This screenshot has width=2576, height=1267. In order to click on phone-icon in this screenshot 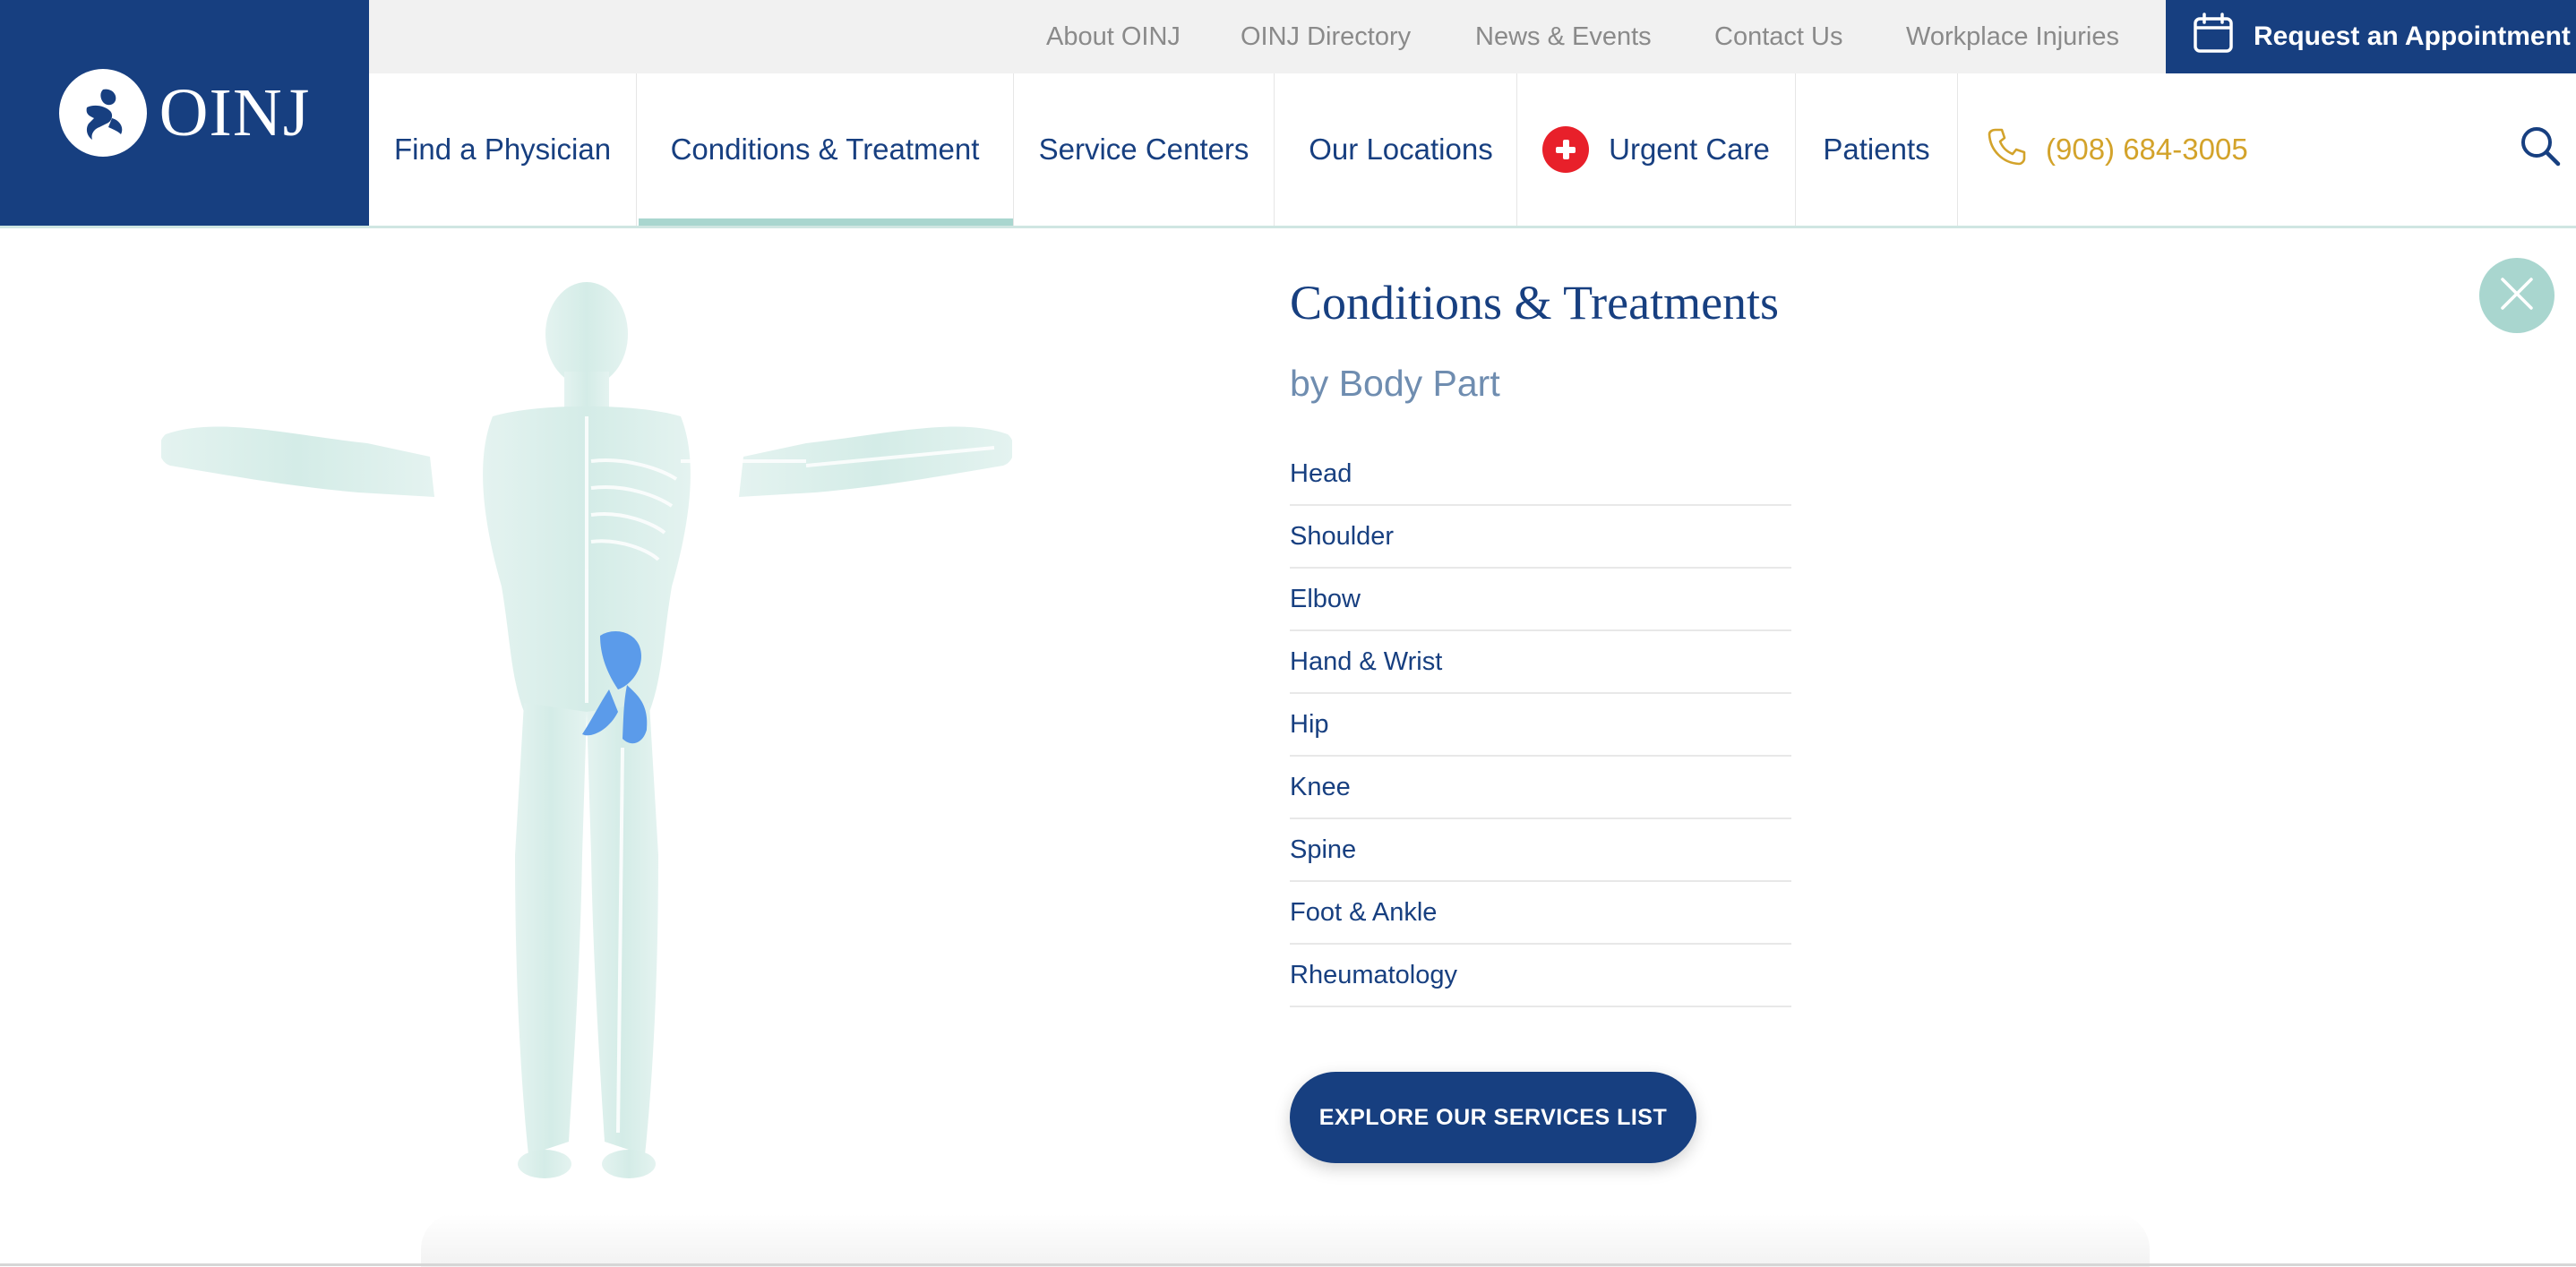, I will do `click(2006, 149)`.